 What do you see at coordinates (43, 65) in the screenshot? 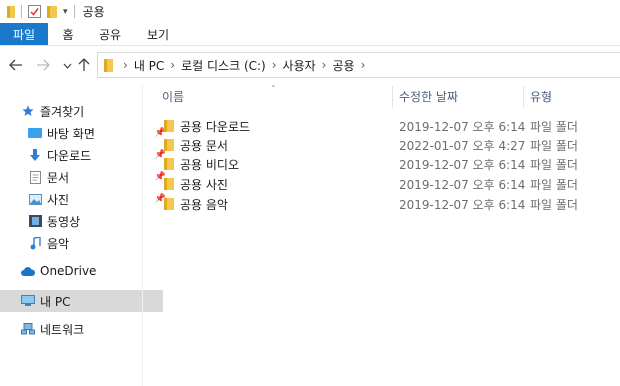
I see `forward-button` at bounding box center [43, 65].